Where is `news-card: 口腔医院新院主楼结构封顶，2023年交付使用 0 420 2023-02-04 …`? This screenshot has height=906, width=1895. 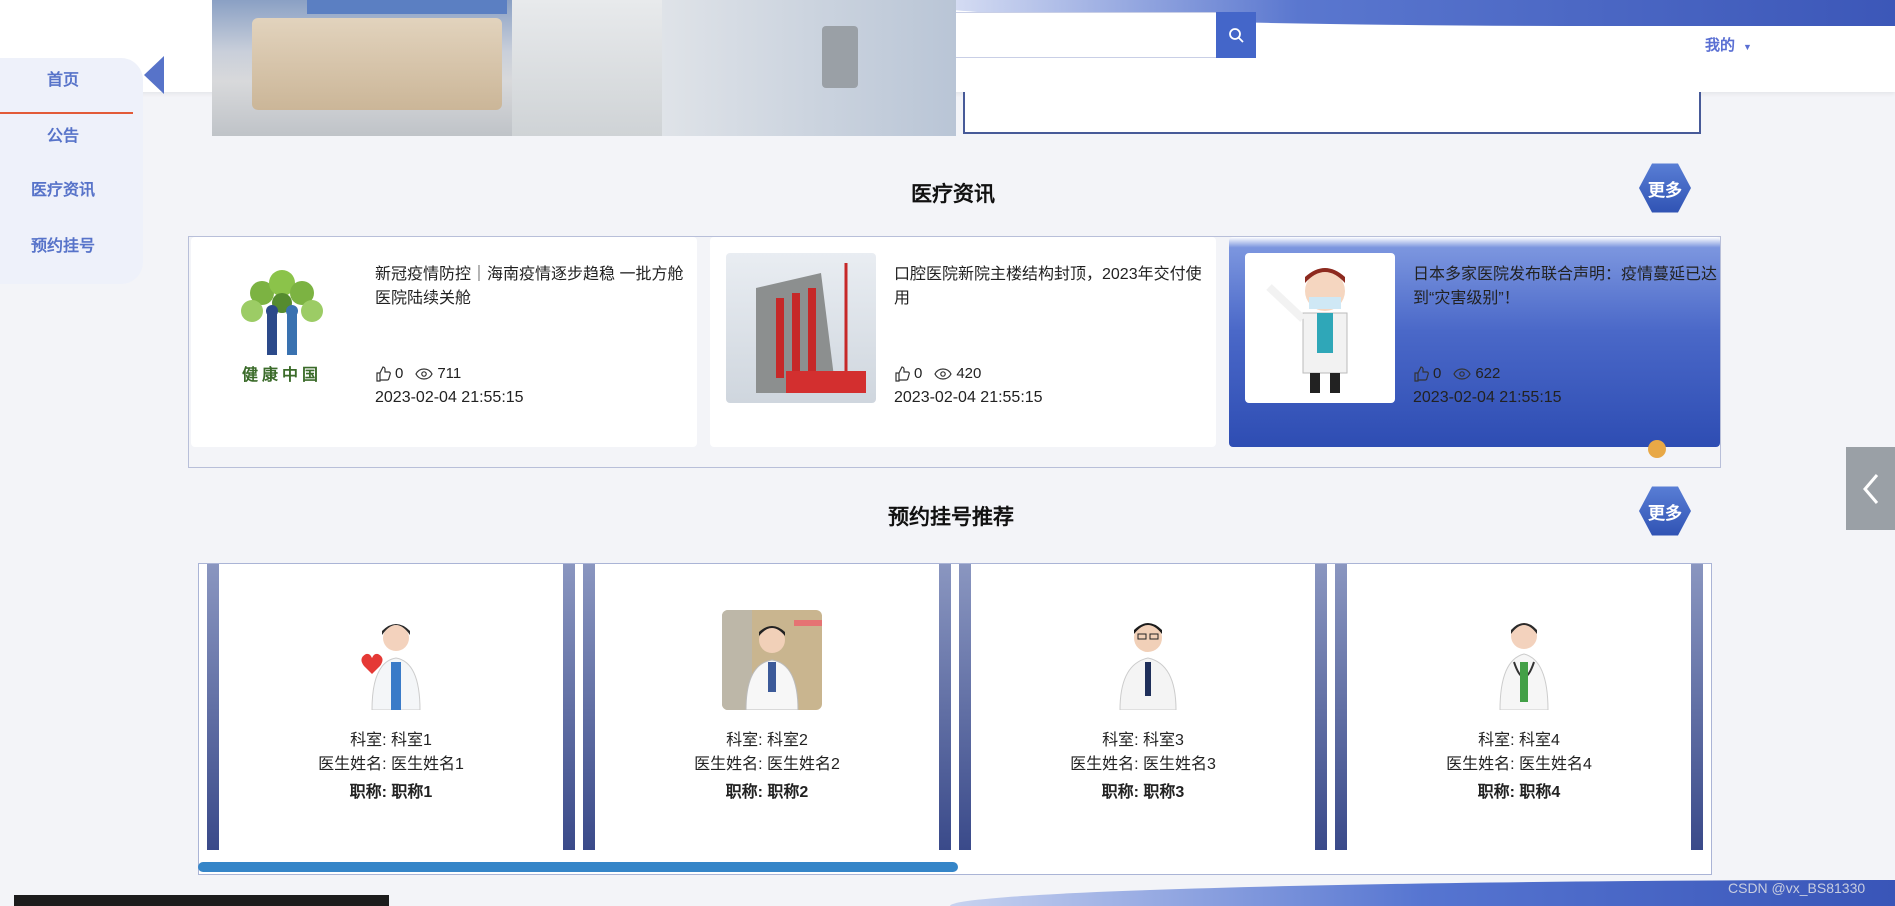
news-card: 口腔医院新院主楼结构封顶，2023年交付使用 0 420 2023-02-04 … is located at coordinates (963, 342).